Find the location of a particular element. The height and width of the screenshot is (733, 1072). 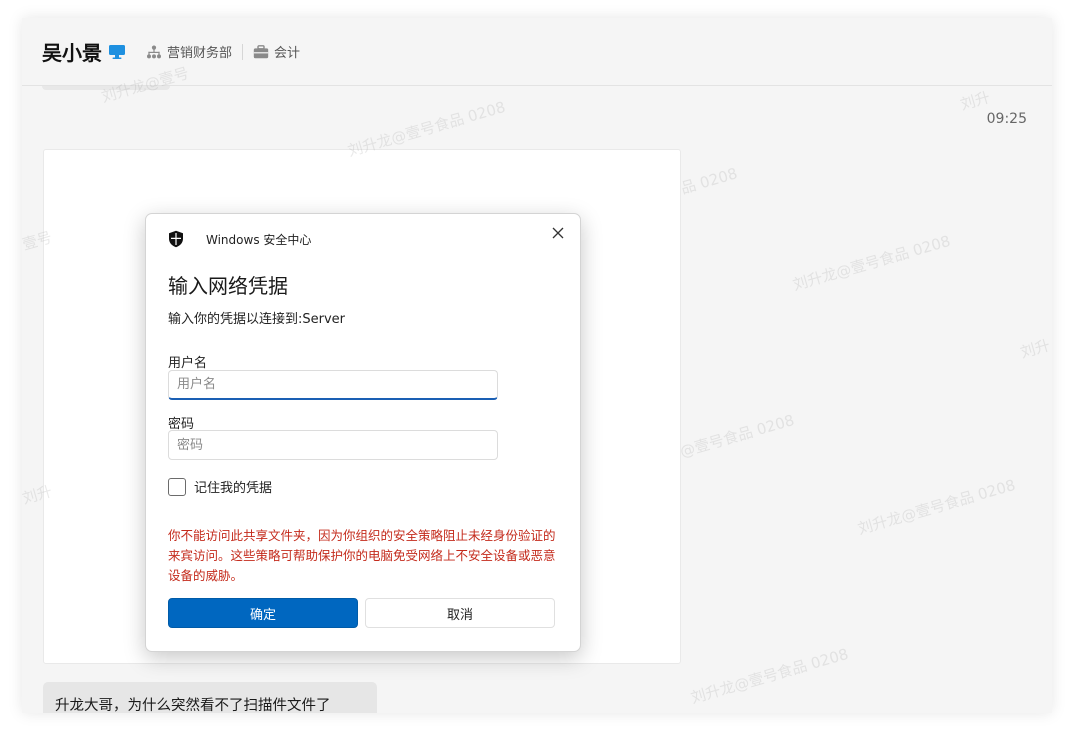

shield-icon is located at coordinates (176, 241).